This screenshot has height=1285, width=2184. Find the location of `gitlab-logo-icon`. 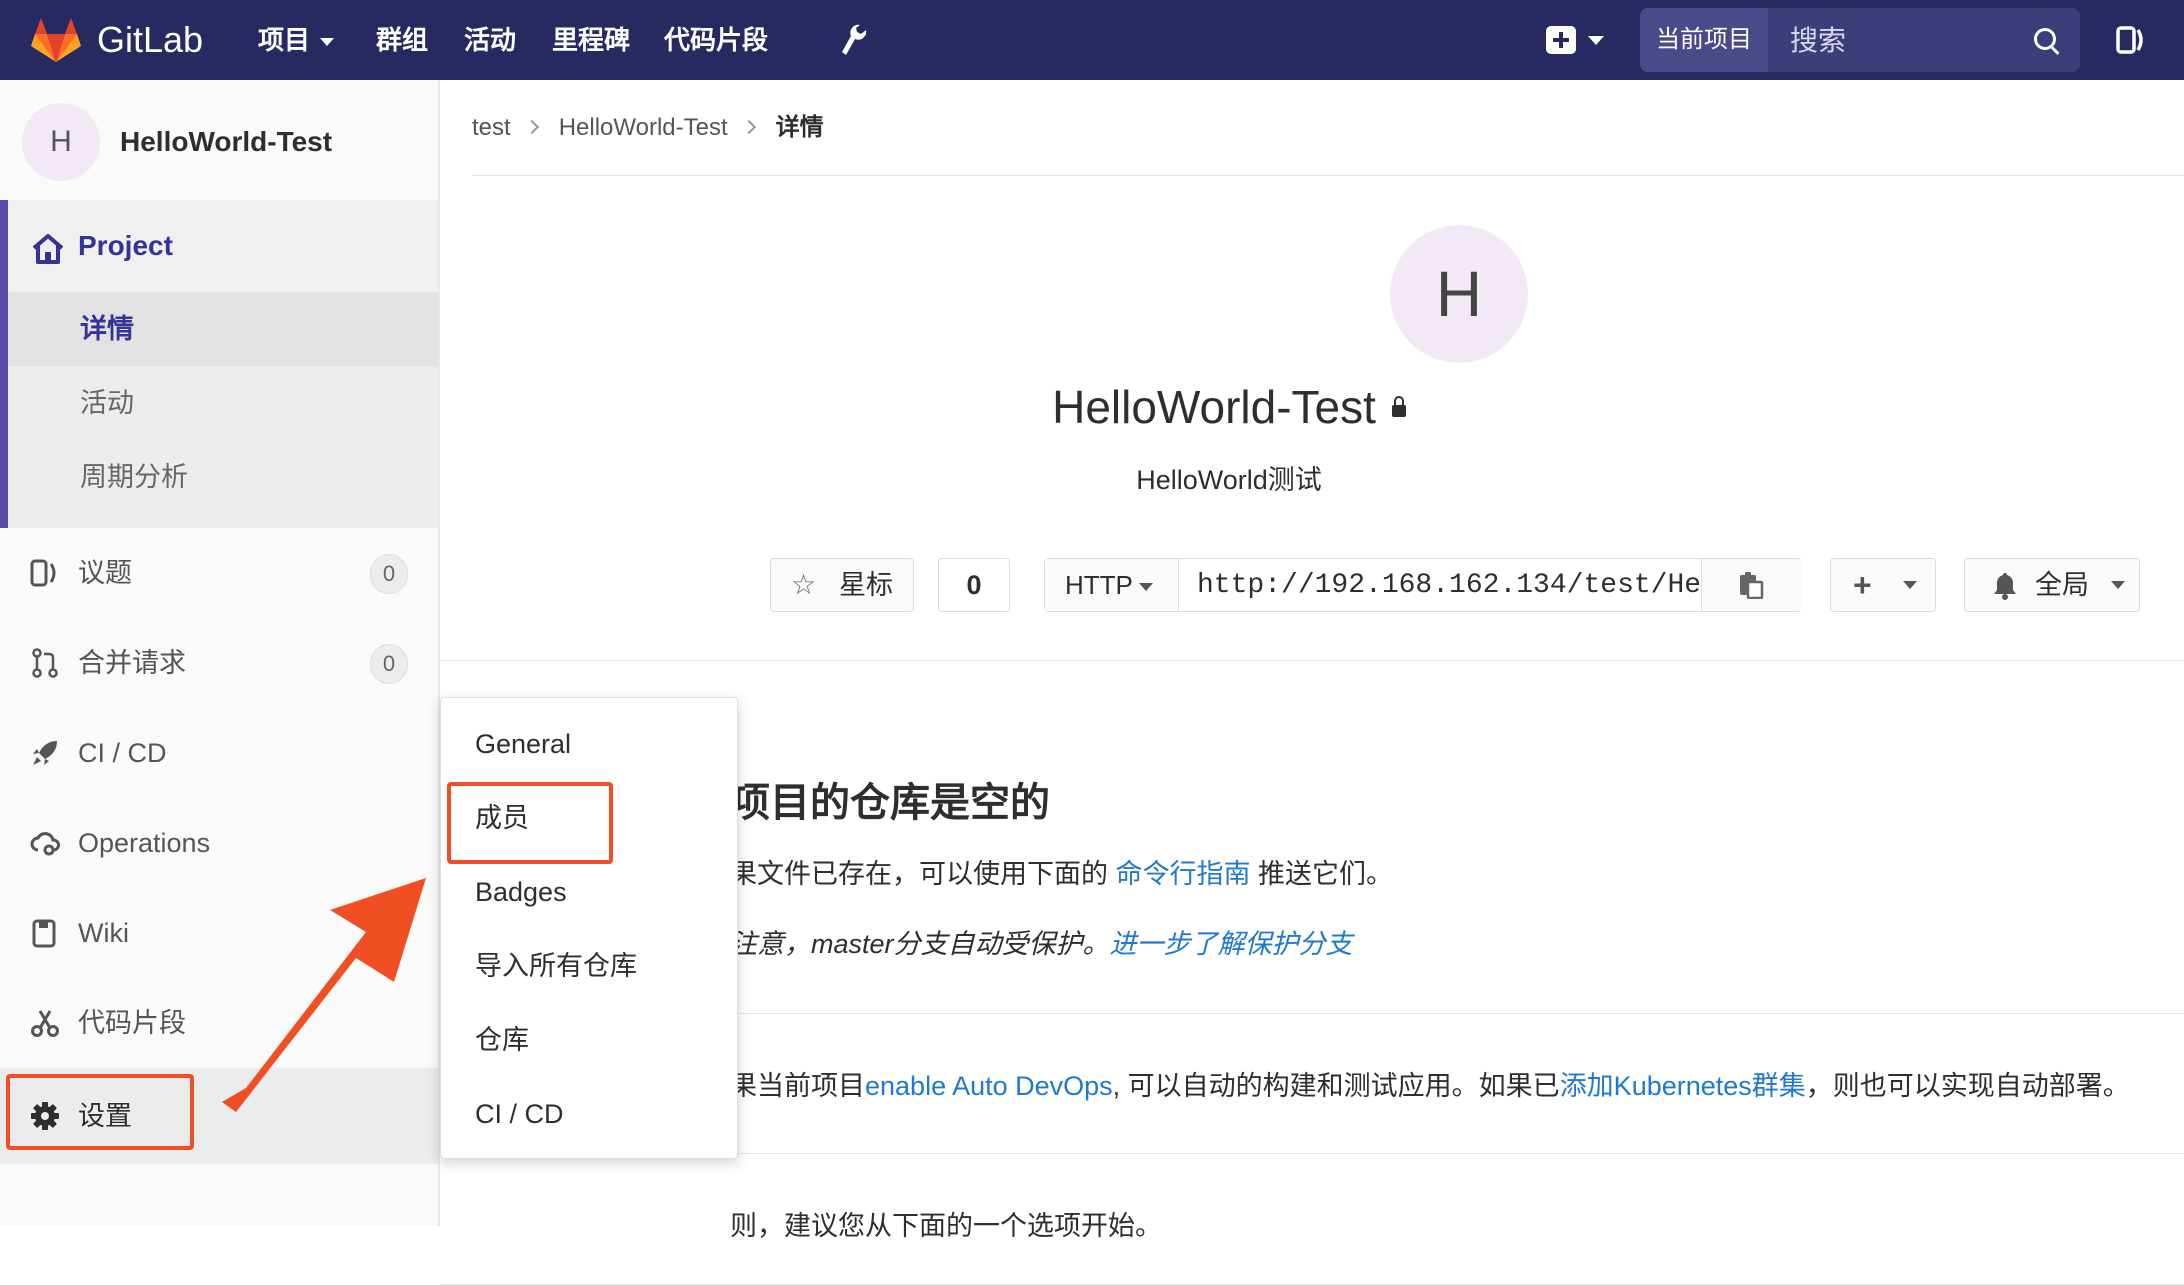

gitlab-logo-icon is located at coordinates (56, 40).